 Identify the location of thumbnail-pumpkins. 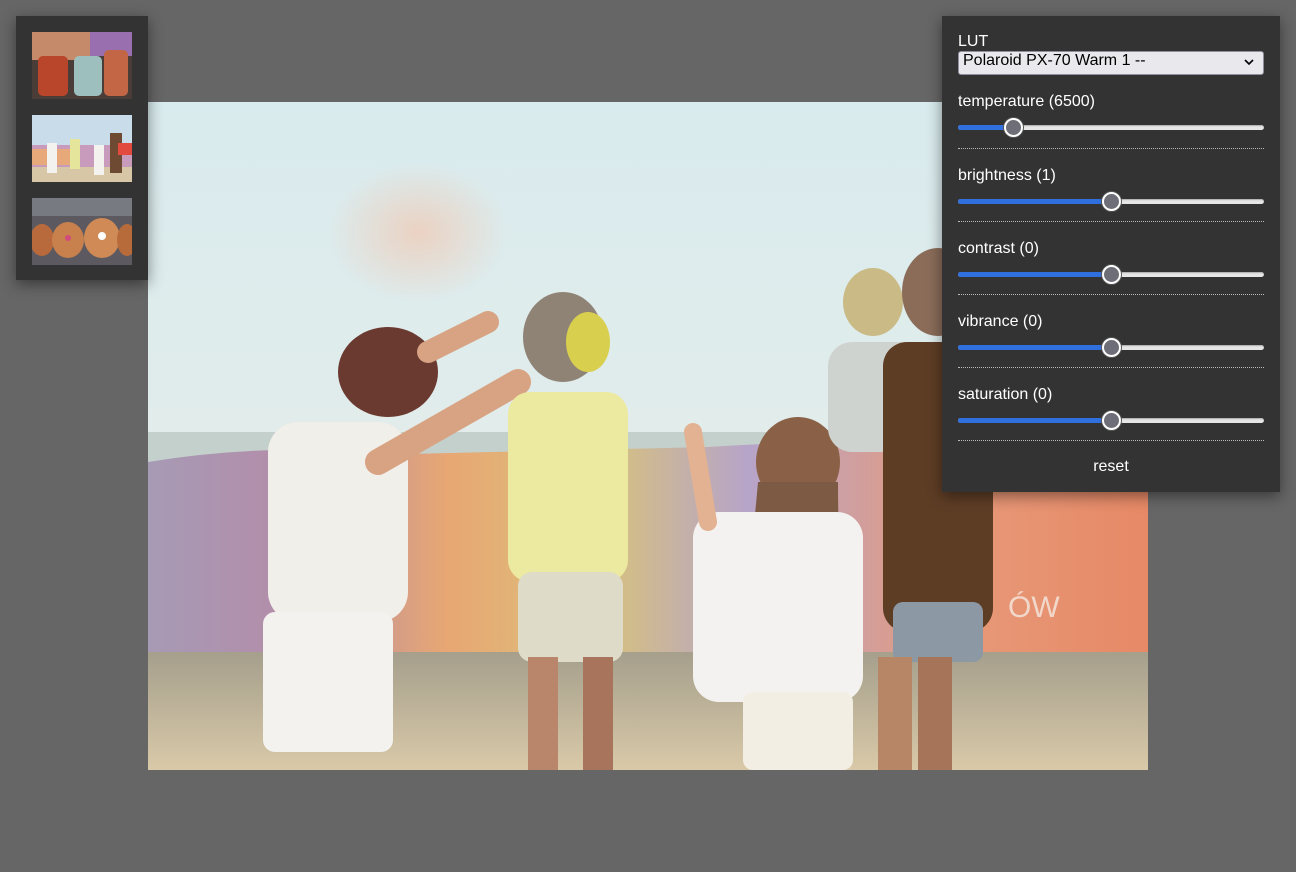
(82, 231).